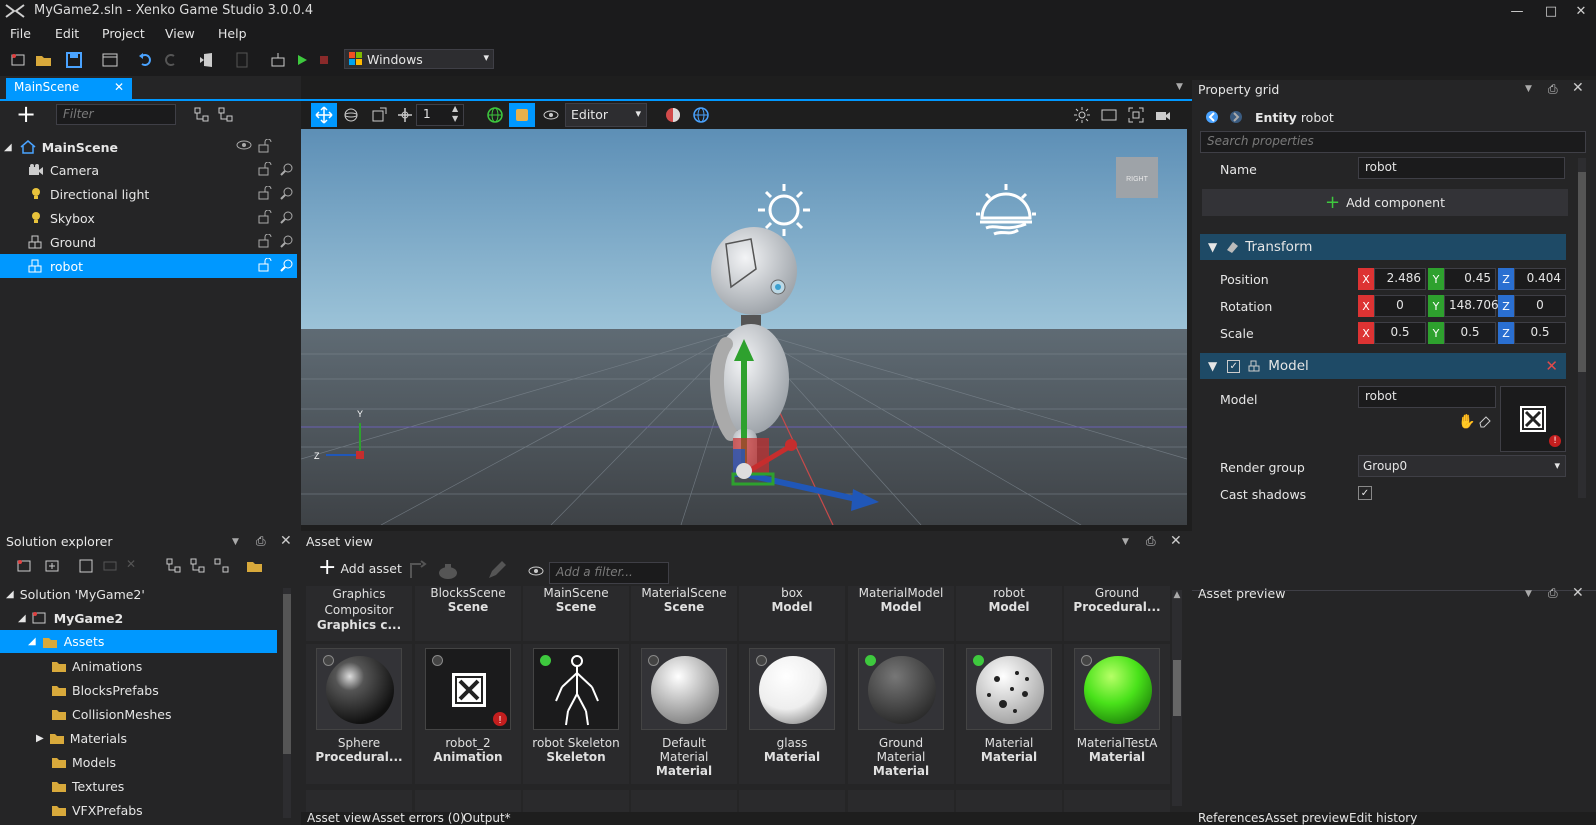 The height and width of the screenshot is (825, 1596). What do you see at coordinates (324, 115) in the screenshot?
I see `translate-tool-icon` at bounding box center [324, 115].